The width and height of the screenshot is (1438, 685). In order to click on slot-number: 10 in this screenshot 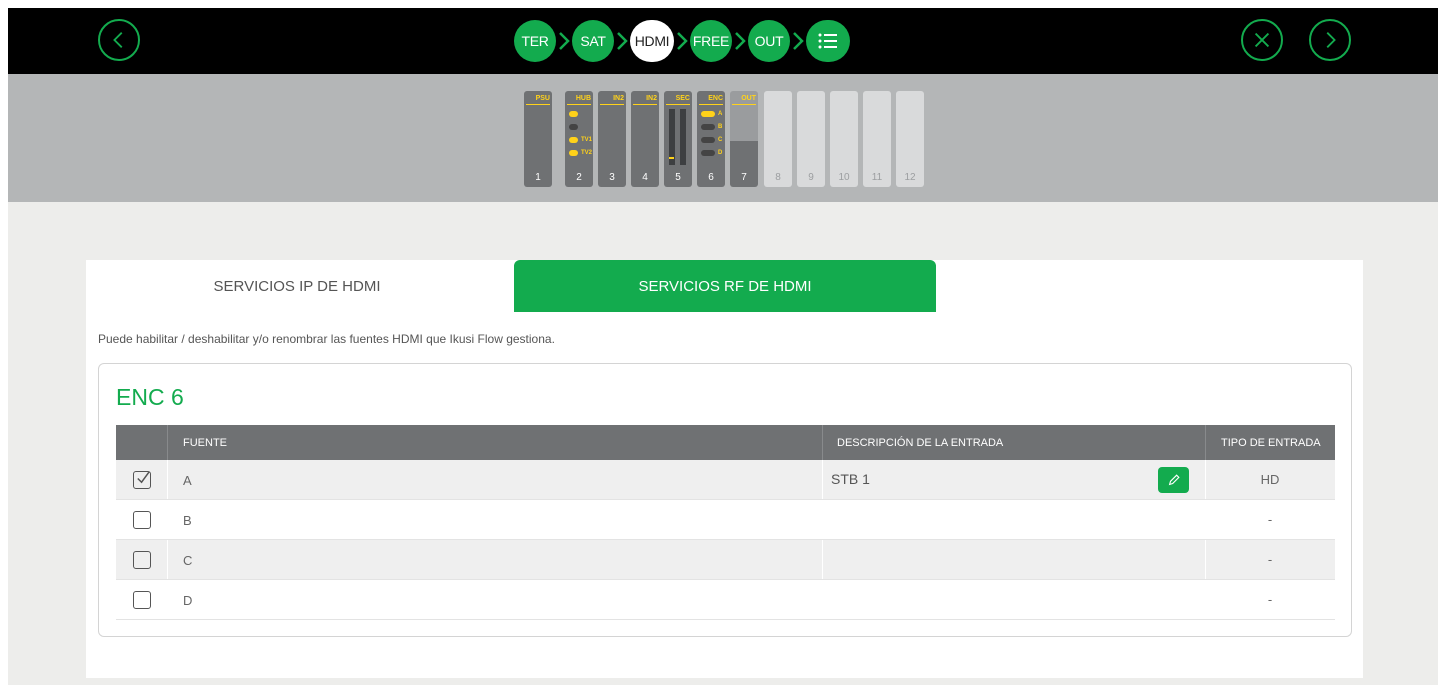, I will do `click(844, 177)`.